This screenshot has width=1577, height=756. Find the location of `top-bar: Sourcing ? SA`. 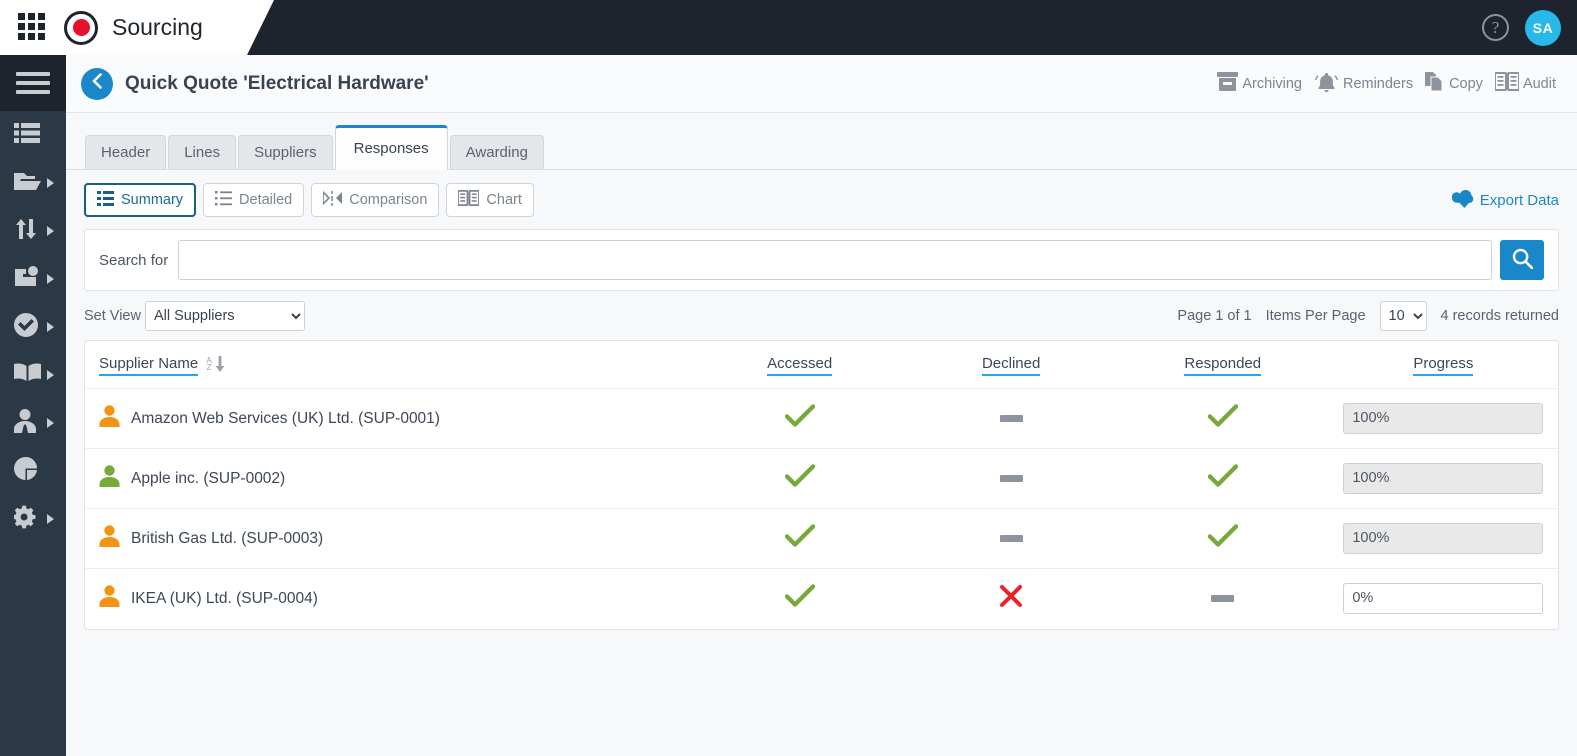

top-bar: Sourcing ? SA is located at coordinates (788, 27).